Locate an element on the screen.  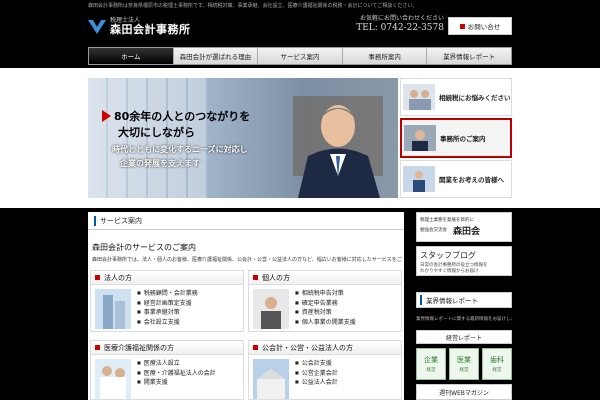
contact-label: お気軽にお問い合わせください is located at coordinates (401, 18).